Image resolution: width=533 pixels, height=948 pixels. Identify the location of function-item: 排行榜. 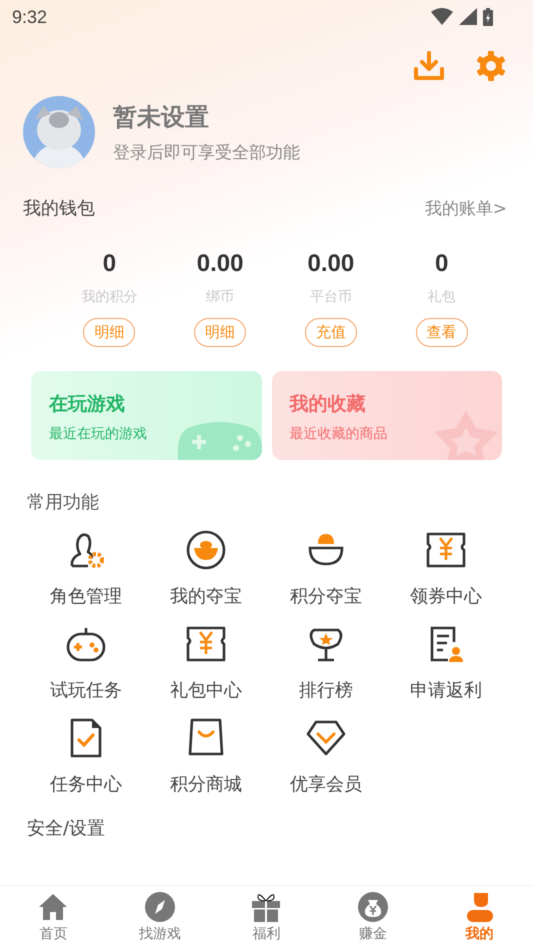
(326, 662).